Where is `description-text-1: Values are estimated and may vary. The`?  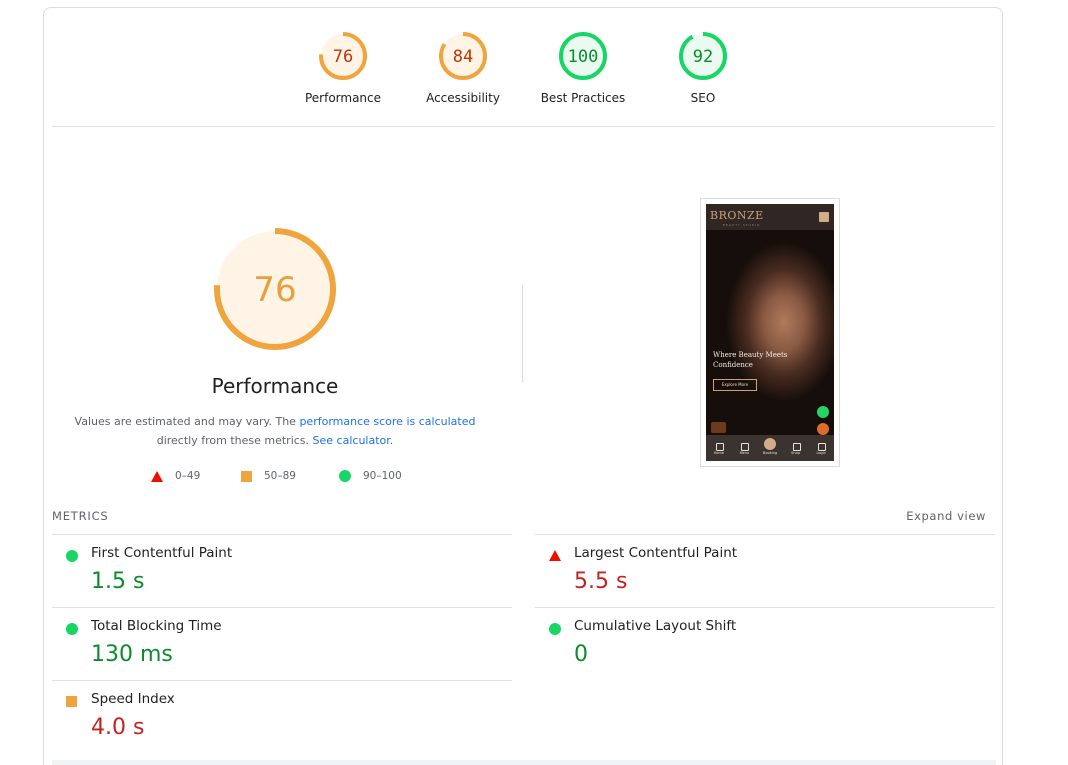
description-text-1: Values are estimated and may vary. The is located at coordinates (187, 421).